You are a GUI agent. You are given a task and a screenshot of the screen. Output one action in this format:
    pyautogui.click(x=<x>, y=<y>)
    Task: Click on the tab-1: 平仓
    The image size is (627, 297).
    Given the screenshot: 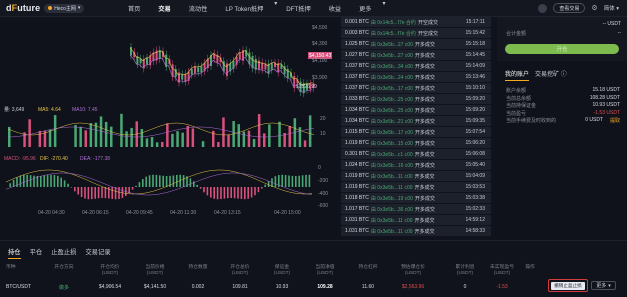 What is the action you would take?
    pyautogui.click(x=36, y=253)
    